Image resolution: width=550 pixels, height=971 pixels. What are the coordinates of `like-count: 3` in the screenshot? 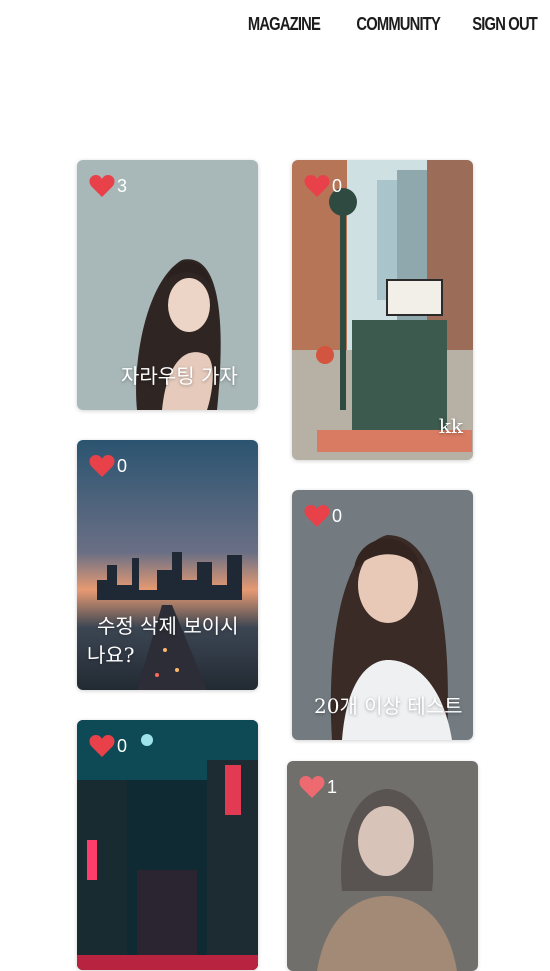 It's located at (122, 185).